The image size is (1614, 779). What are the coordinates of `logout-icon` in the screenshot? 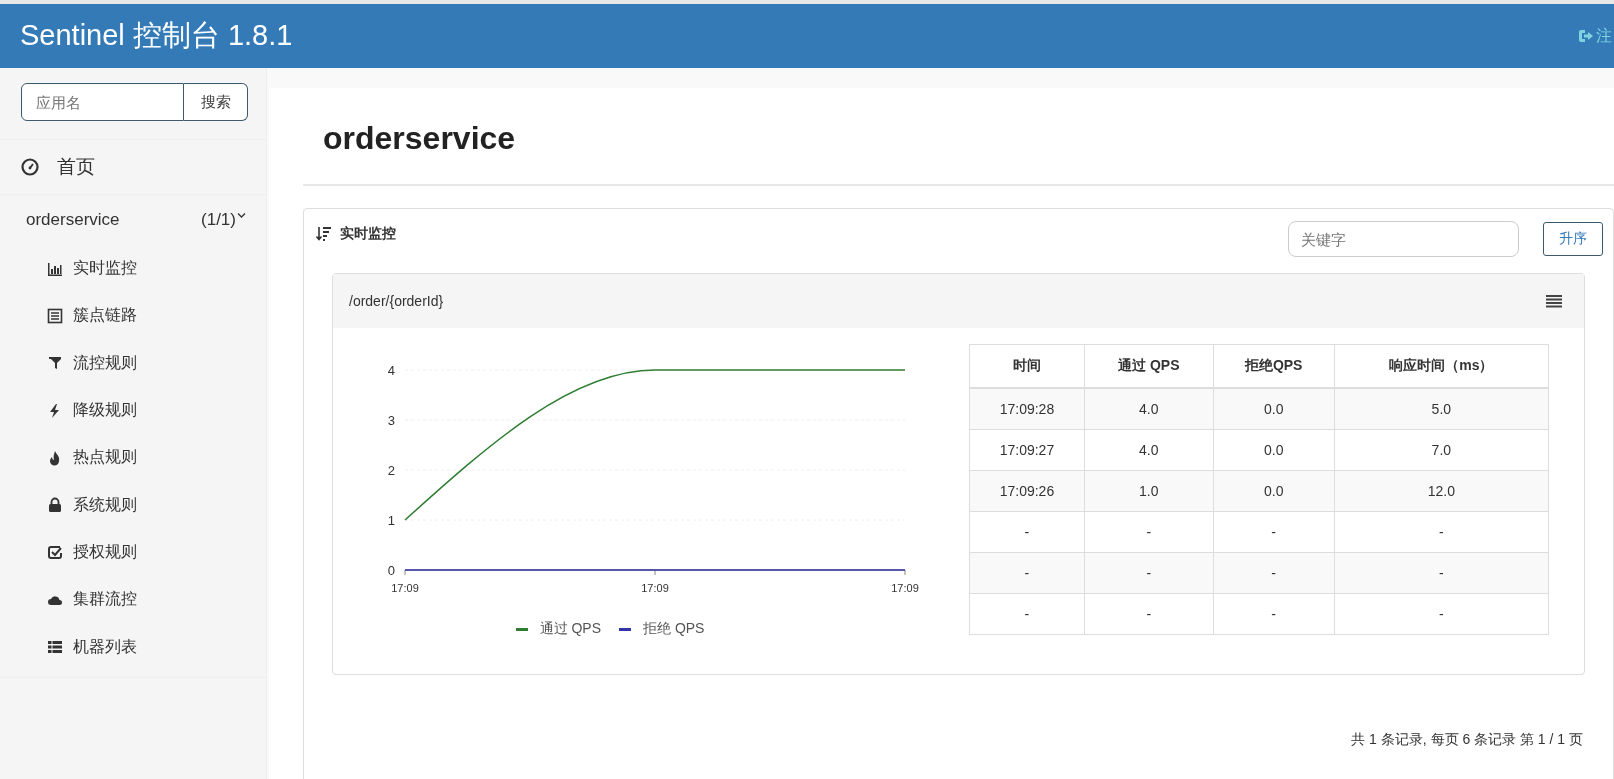 It's located at (1585, 36).